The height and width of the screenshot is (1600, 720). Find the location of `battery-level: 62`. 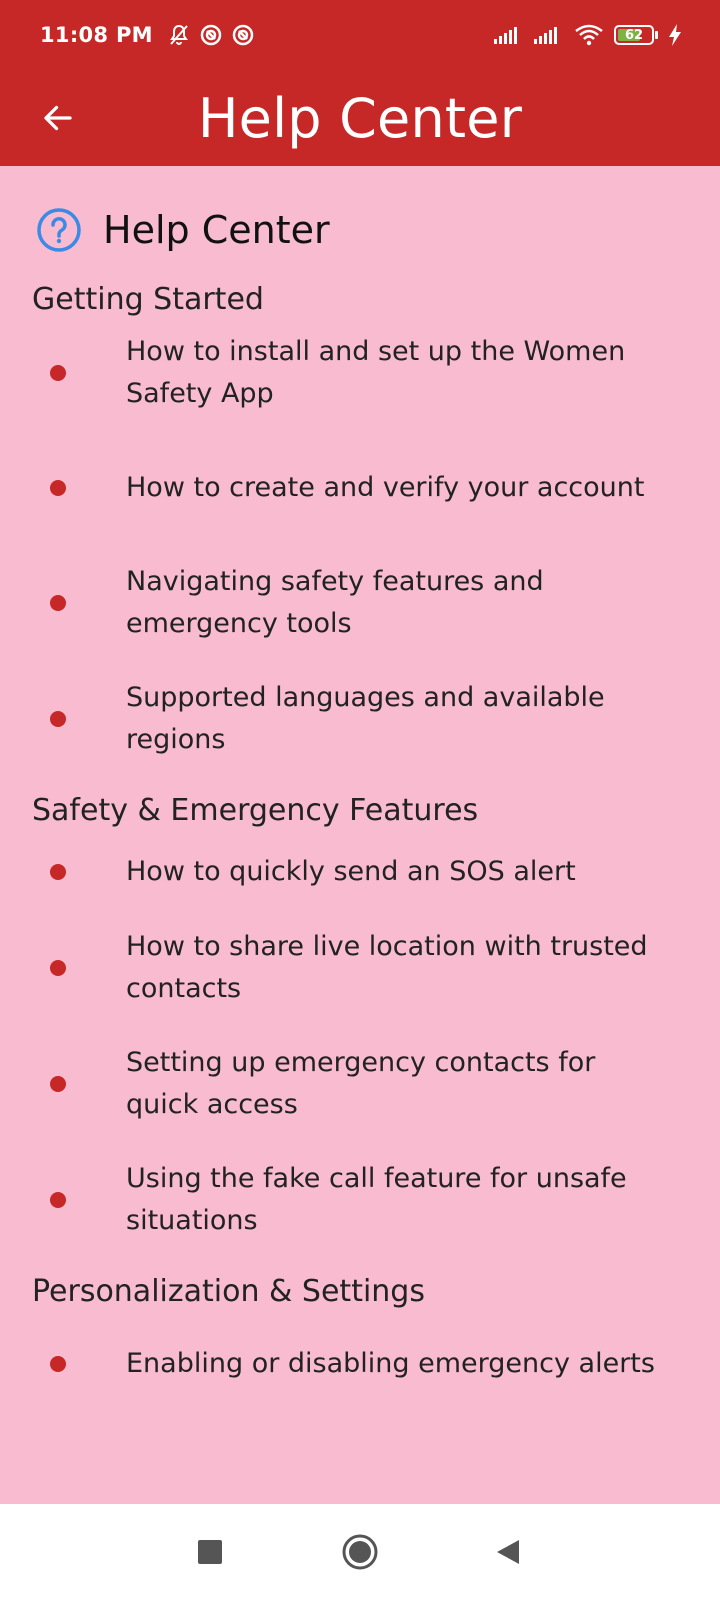

battery-level: 62 is located at coordinates (634, 35).